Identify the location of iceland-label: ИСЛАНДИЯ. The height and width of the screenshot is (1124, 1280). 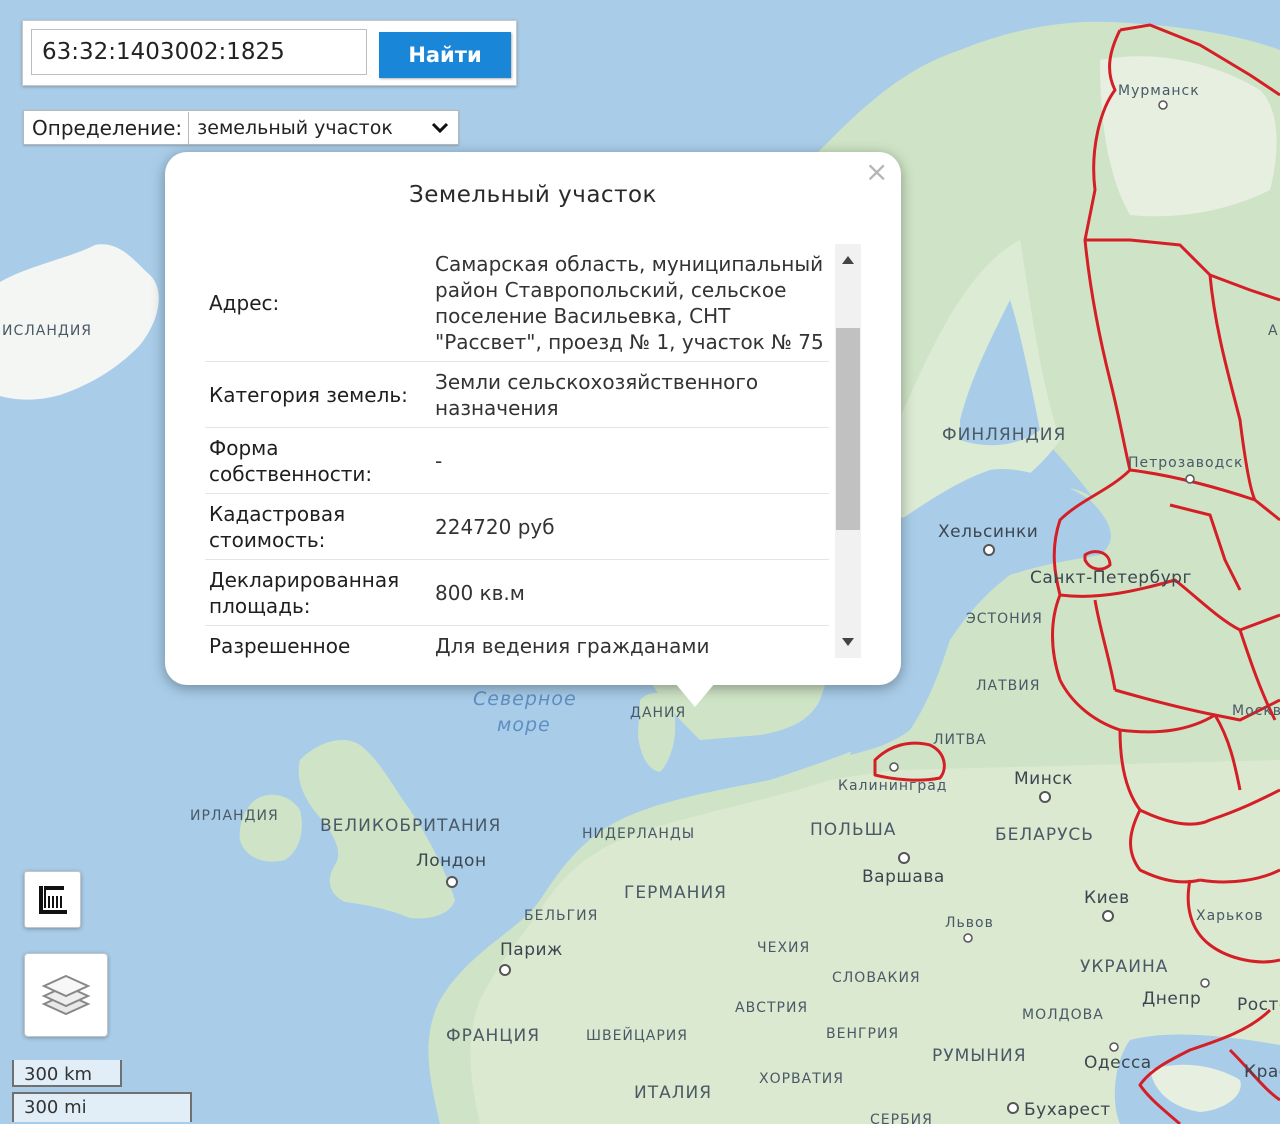
(47, 331).